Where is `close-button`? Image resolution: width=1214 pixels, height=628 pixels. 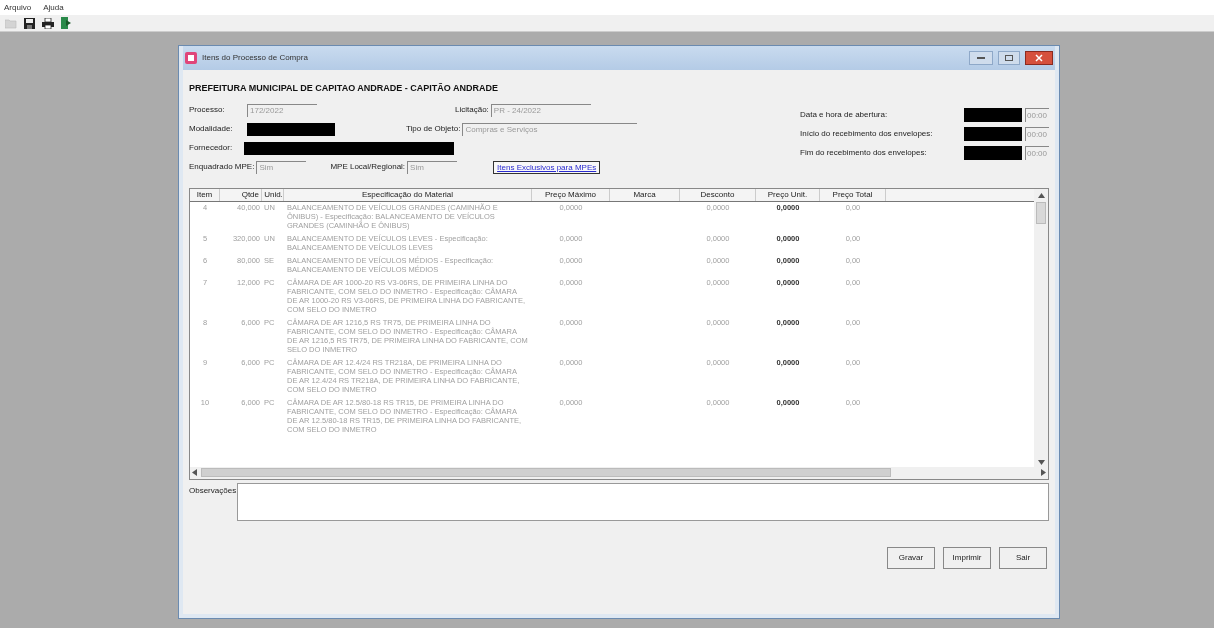
close-button is located at coordinates (1039, 58).